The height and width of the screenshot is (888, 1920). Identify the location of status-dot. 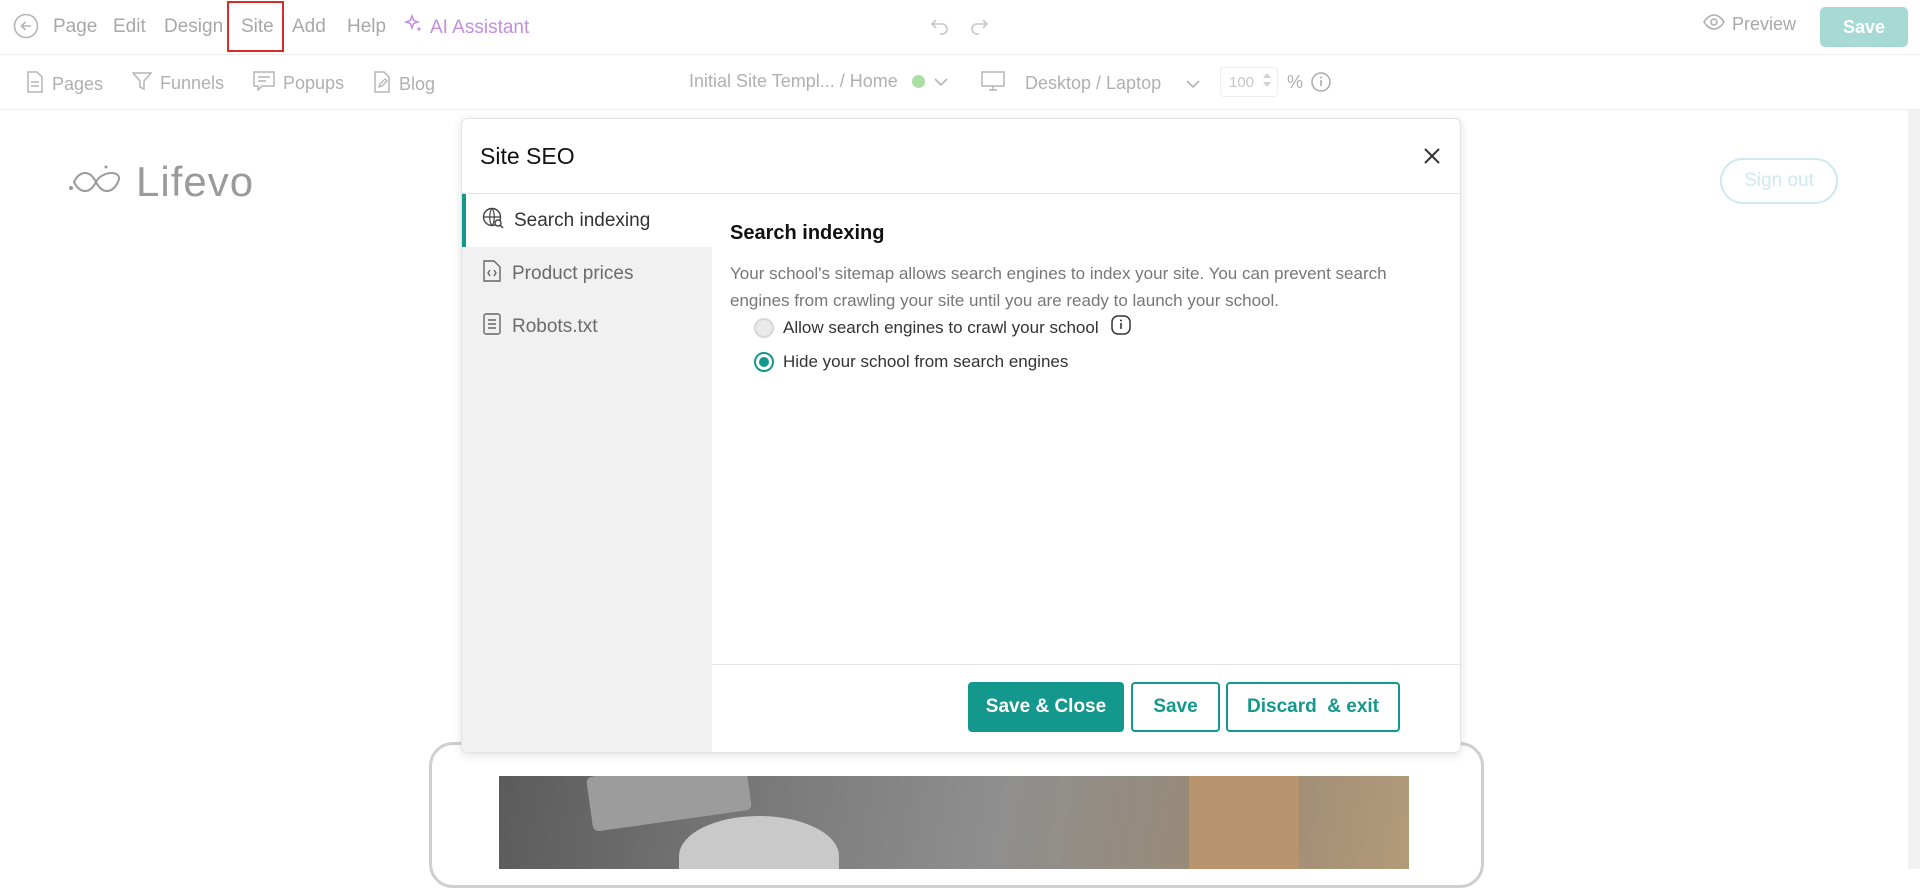
(918, 81).